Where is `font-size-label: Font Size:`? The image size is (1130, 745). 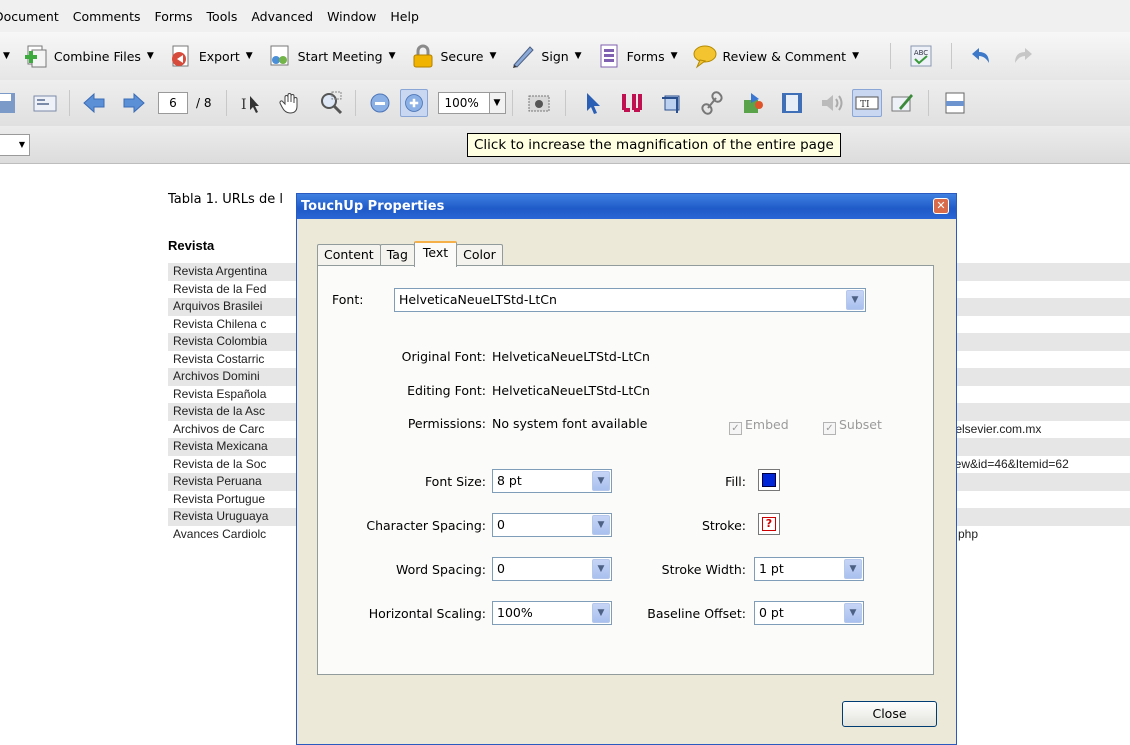
font-size-label: Font Size: is located at coordinates (455, 481).